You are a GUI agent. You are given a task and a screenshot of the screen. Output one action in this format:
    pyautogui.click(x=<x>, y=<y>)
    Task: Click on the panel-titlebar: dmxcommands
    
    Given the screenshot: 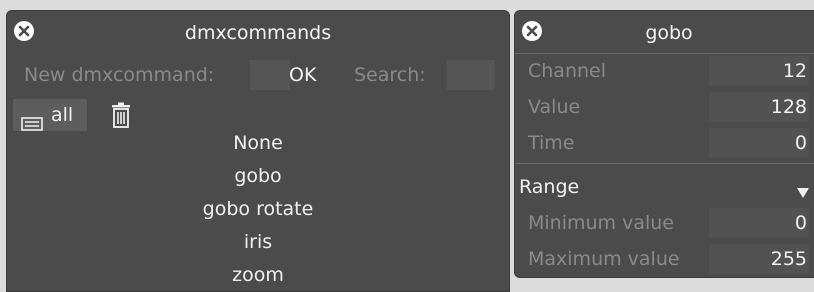 What is the action you would take?
    pyautogui.click(x=258, y=32)
    